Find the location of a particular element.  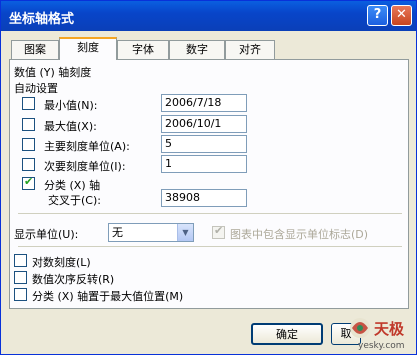

min-value-field: 2006/7/18 is located at coordinates (204, 103).